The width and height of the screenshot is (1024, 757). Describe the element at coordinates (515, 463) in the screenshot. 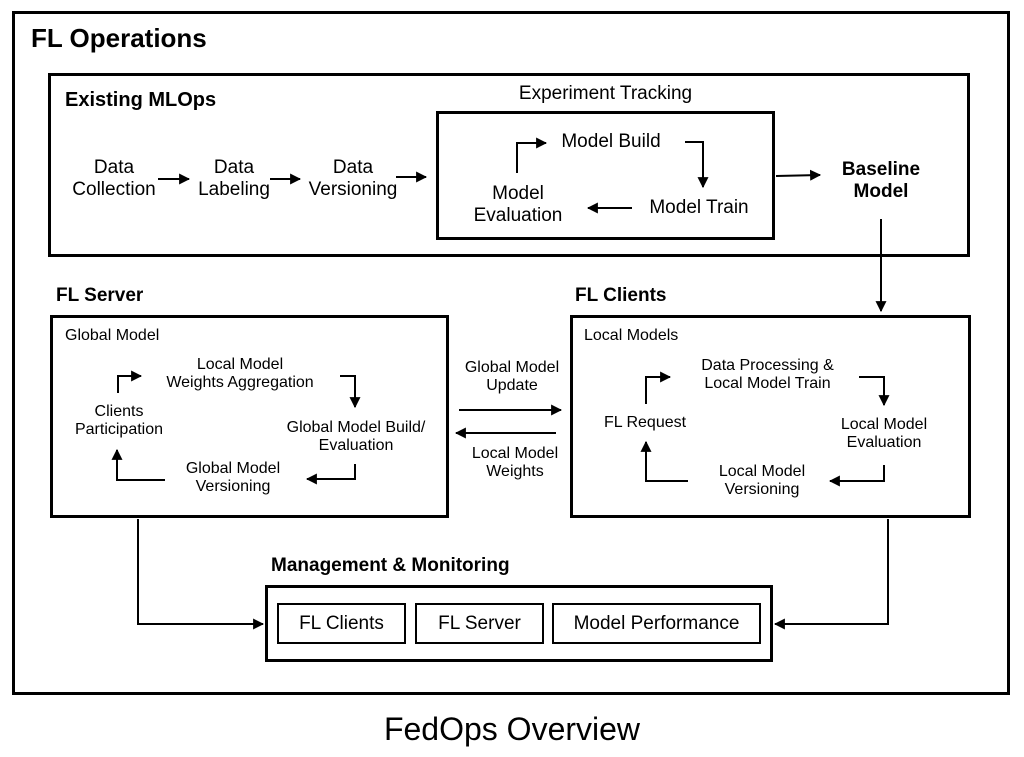

I see `local-model-weights-label: Local Model Weights` at that location.